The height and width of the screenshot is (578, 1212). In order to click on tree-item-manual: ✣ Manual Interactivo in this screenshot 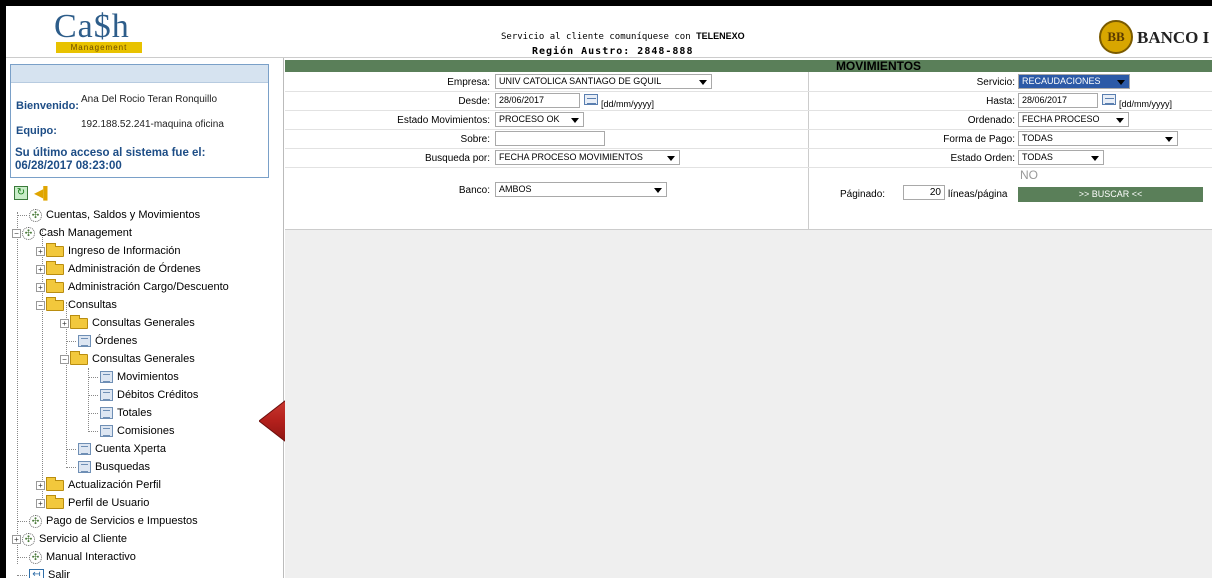, I will do `click(76, 557)`.